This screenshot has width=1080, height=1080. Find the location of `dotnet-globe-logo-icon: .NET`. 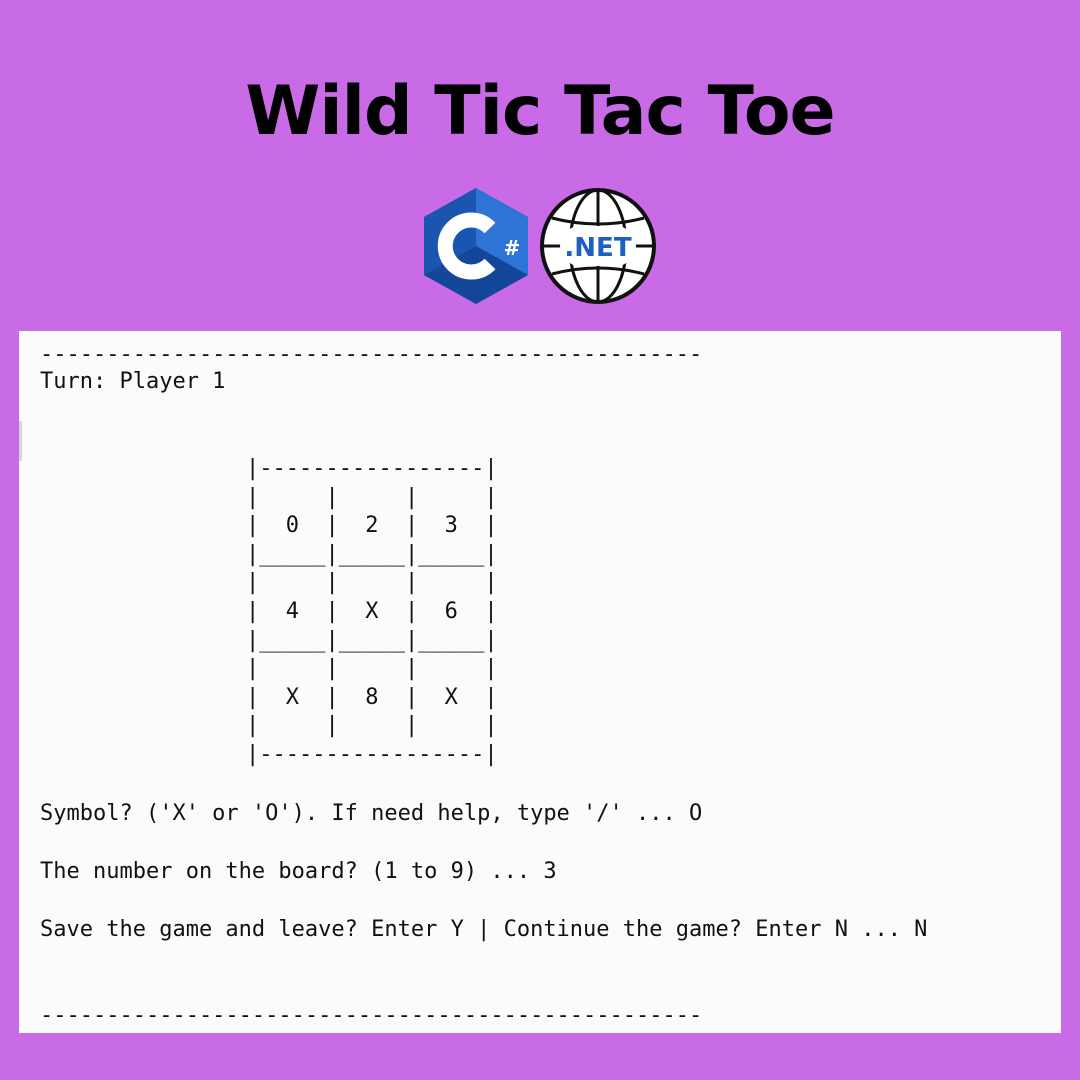

dotnet-globe-logo-icon: .NET is located at coordinates (598, 246).